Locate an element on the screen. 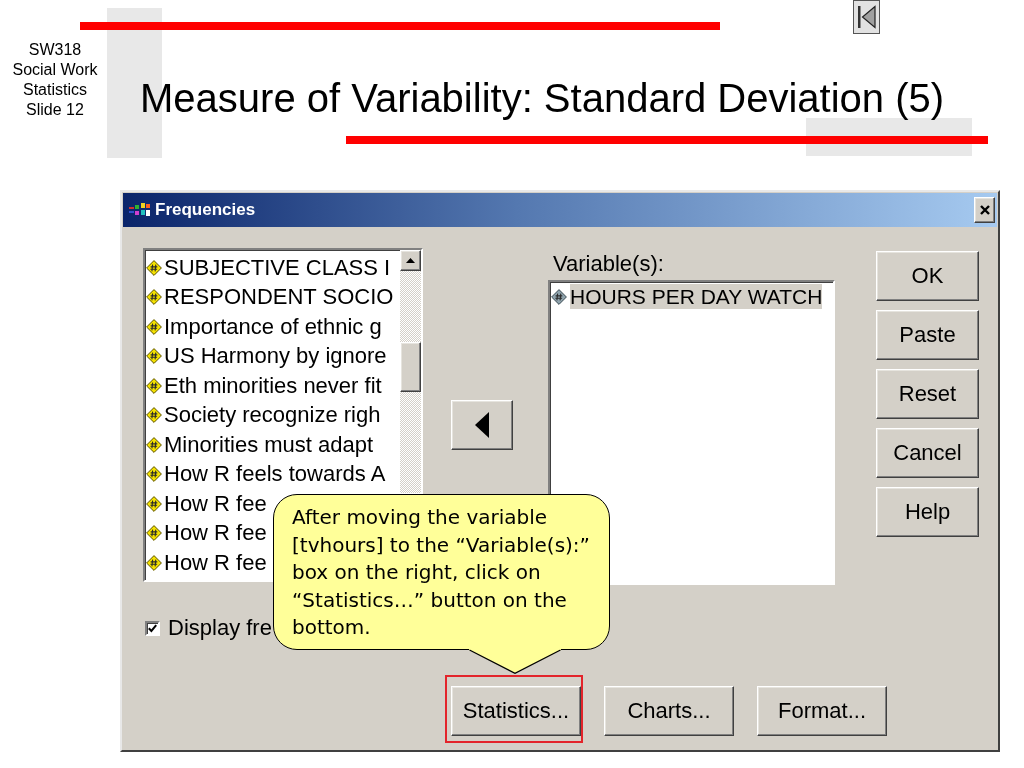 This screenshot has height=768, width=1024. scroll-thumb is located at coordinates (410, 367).